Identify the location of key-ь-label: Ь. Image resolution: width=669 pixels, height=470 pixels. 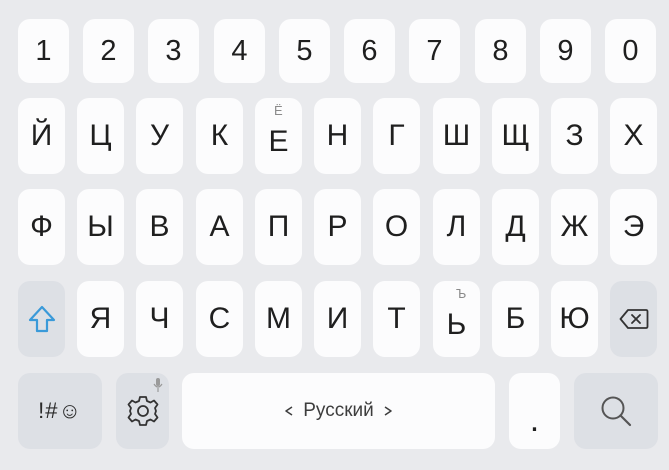
(456, 324).